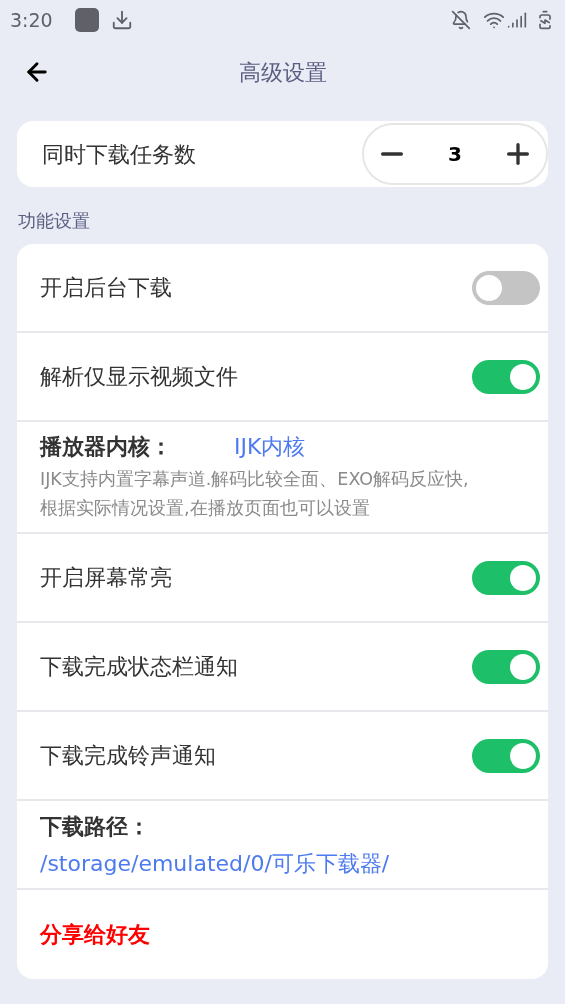 The height and width of the screenshot is (1004, 565). What do you see at coordinates (86, 20) in the screenshot?
I see `app-notification-icon` at bounding box center [86, 20].